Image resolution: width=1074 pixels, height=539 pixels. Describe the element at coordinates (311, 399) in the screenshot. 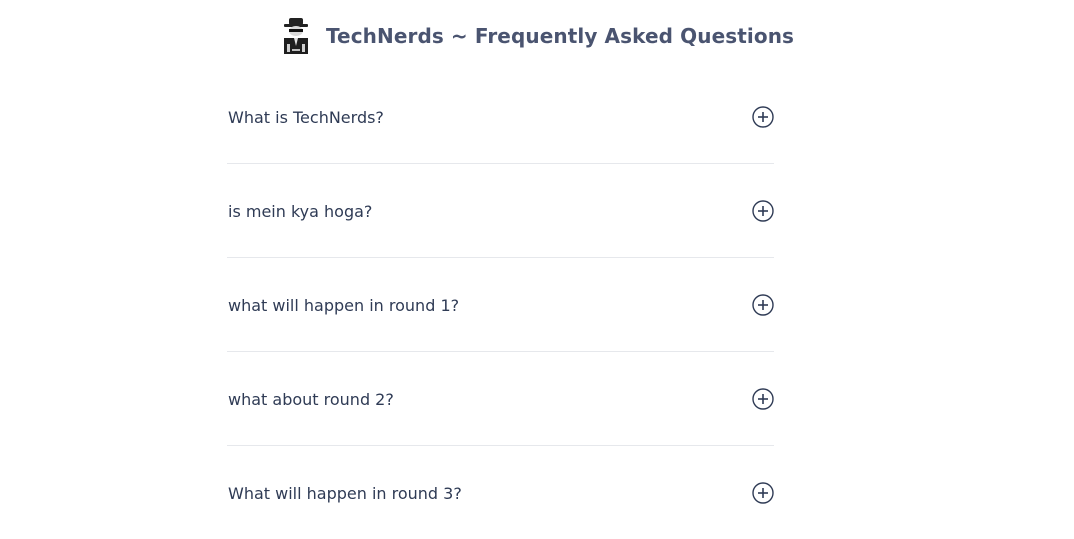

I see `faq-question: what about round 2?` at that location.